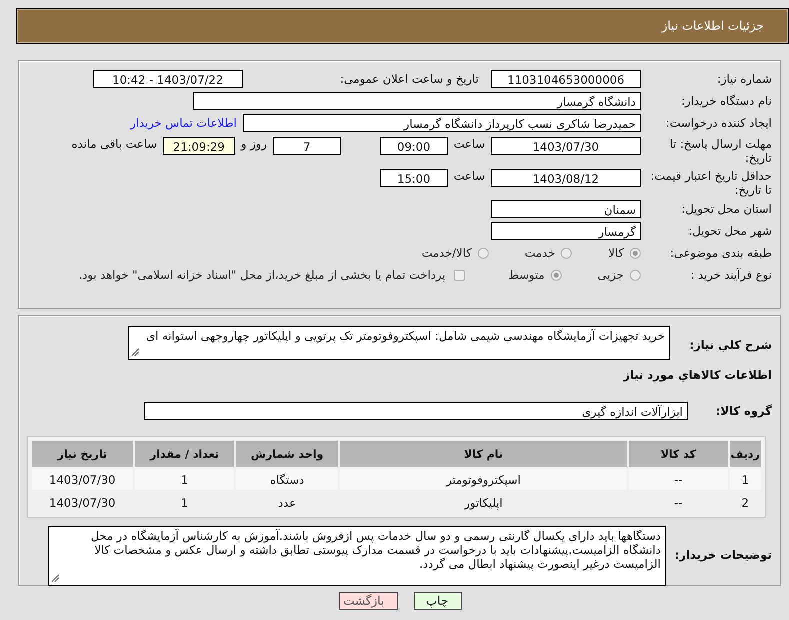 This screenshot has width=789, height=620. Describe the element at coordinates (262, 275) in the screenshot. I see `payment-text: پرداخت تمام یا بخشی از مبلغ خرید،از محل "اسناد خزانه اسلامی" خواهد بود.` at that location.